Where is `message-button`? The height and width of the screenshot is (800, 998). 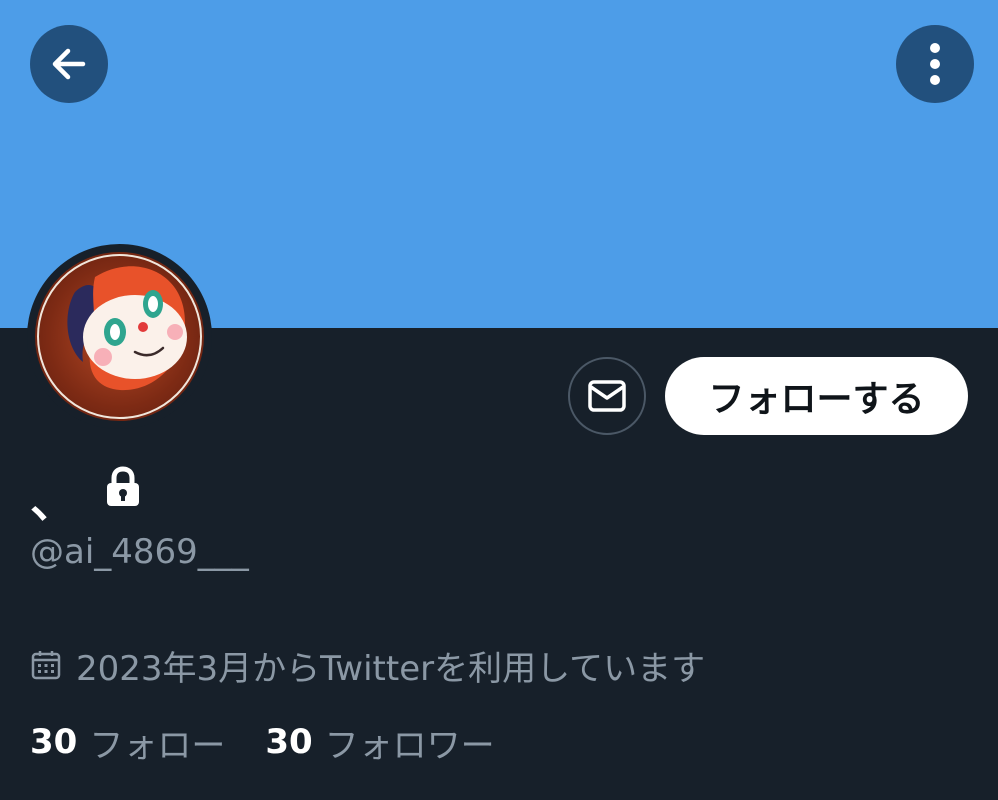 message-button is located at coordinates (607, 396).